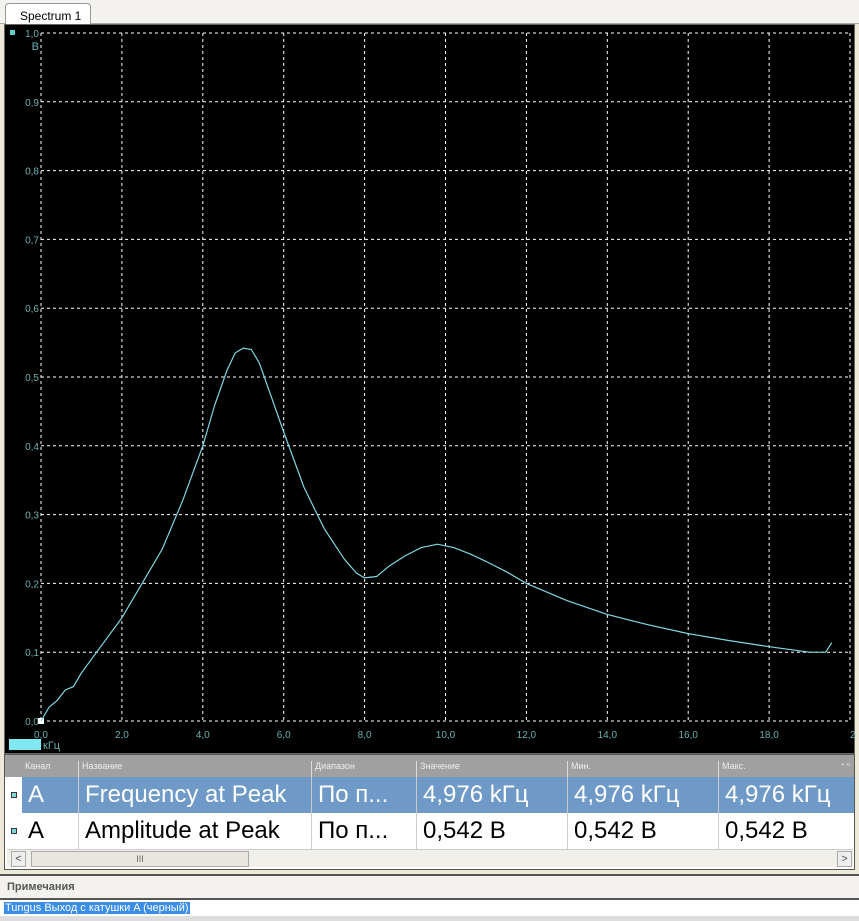 This screenshot has width=859, height=921. I want to click on bottom-toolbar, so click(429, 918).